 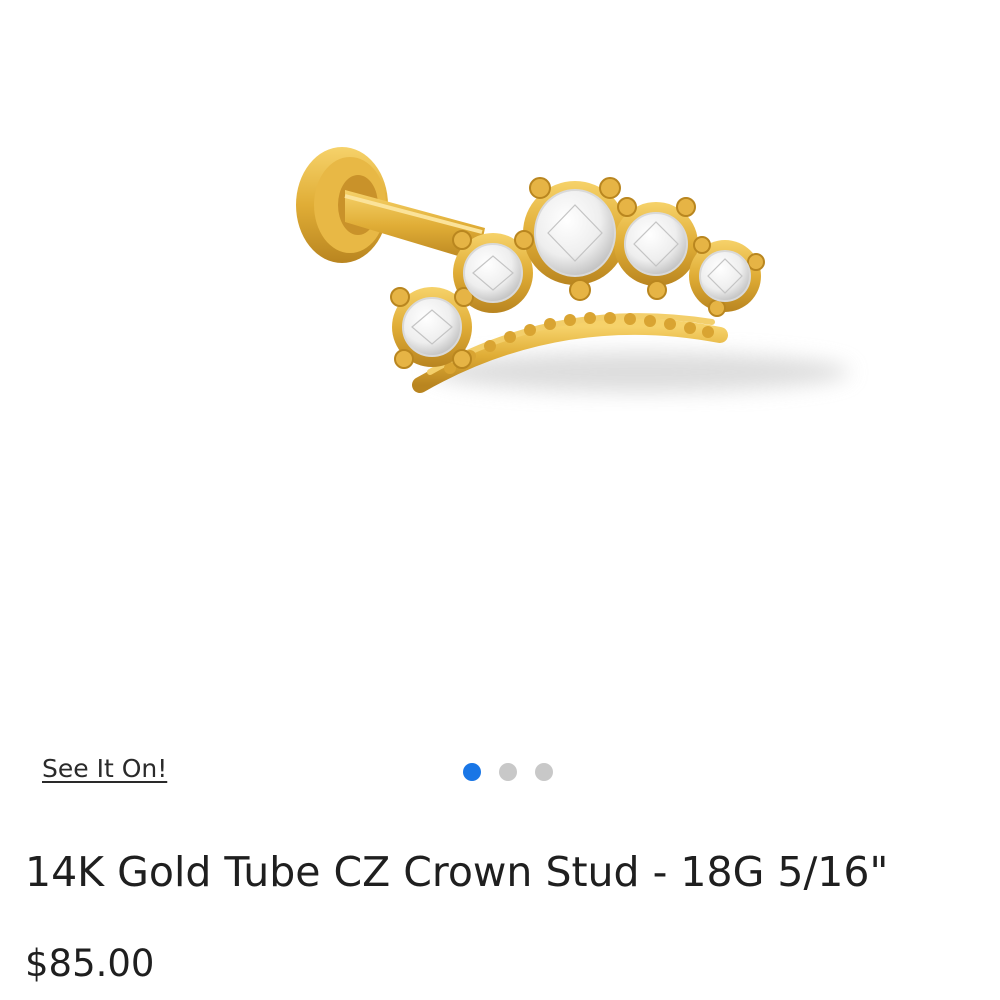 I want to click on product-title: 14K Gold Tube CZ Crown Stud - 18G 5/16", so click(x=457, y=872).